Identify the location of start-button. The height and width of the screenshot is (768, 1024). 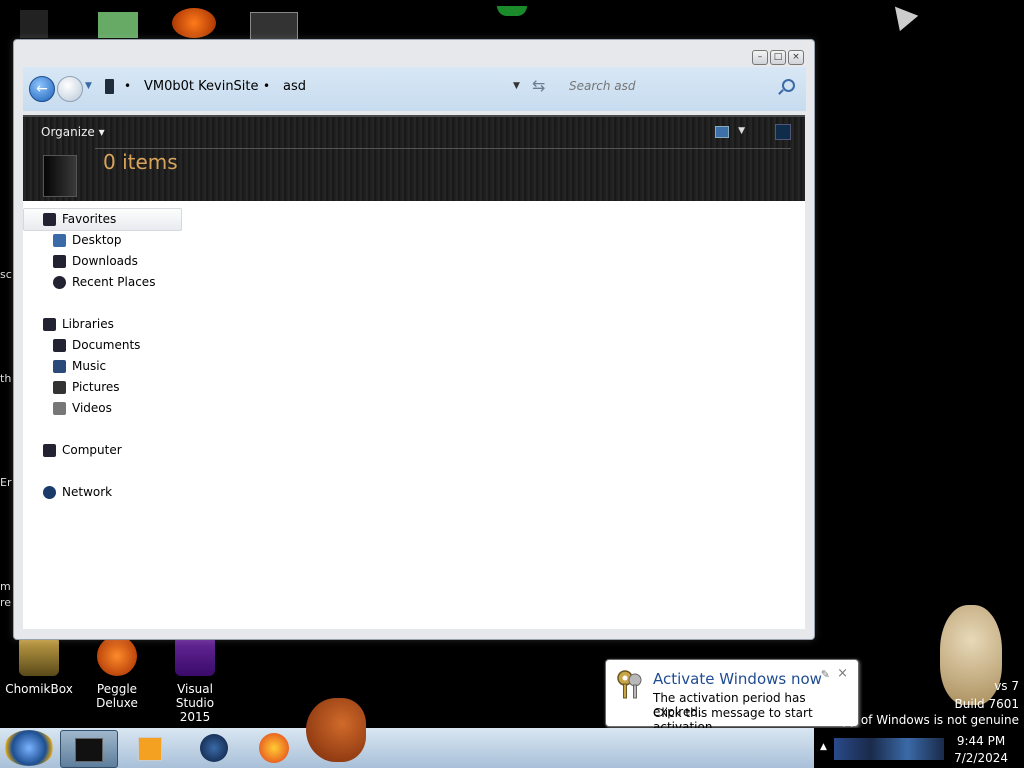
(29, 748).